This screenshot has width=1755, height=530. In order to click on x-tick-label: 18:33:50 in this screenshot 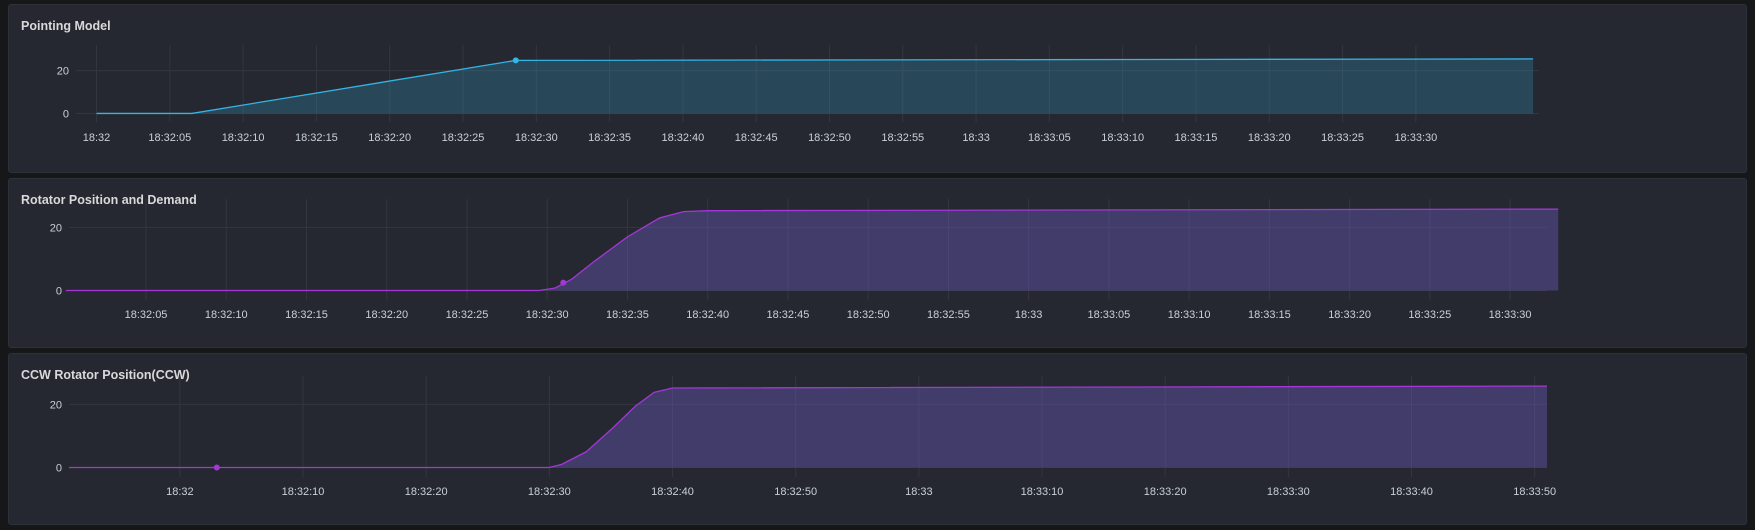, I will do `click(1534, 492)`.